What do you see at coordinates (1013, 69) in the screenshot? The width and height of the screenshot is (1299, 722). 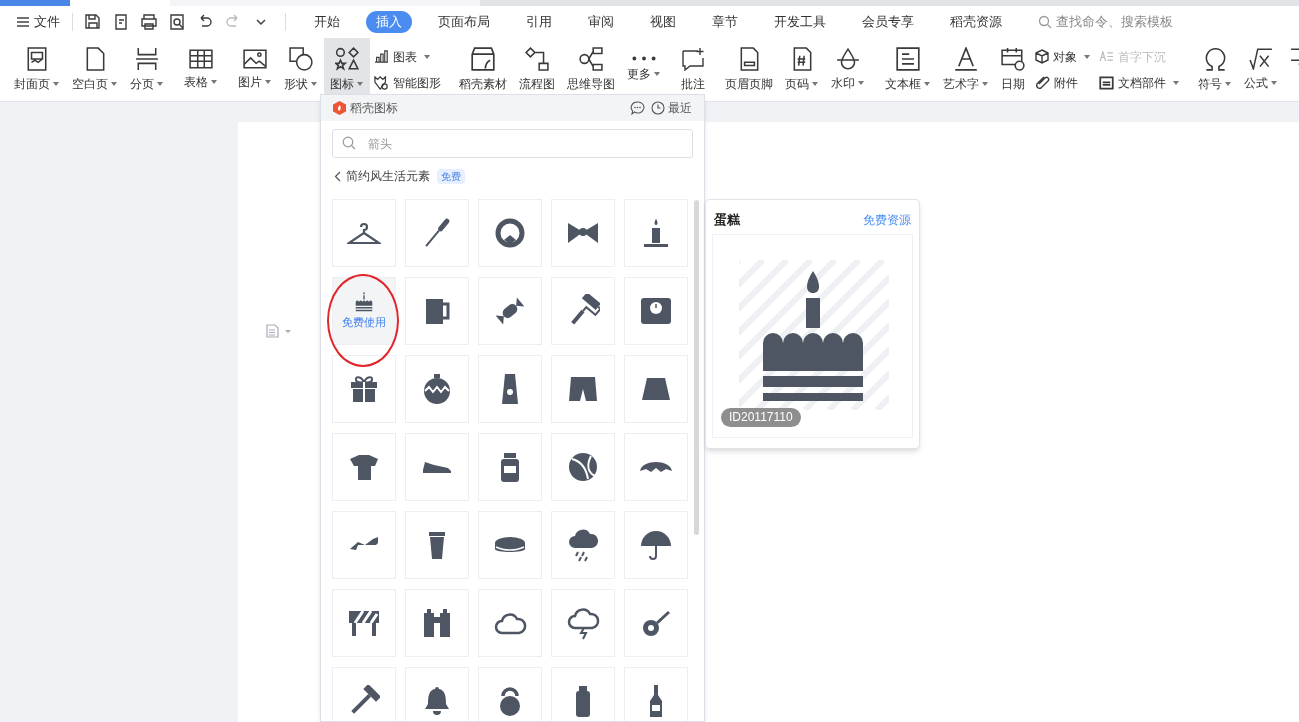 I see `ribbon-button: 日期` at bounding box center [1013, 69].